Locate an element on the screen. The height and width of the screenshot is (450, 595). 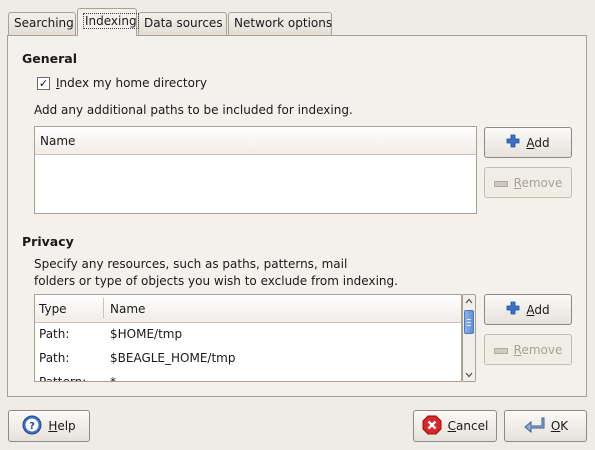
row-name: $HOME/tmp is located at coordinates (146, 334).